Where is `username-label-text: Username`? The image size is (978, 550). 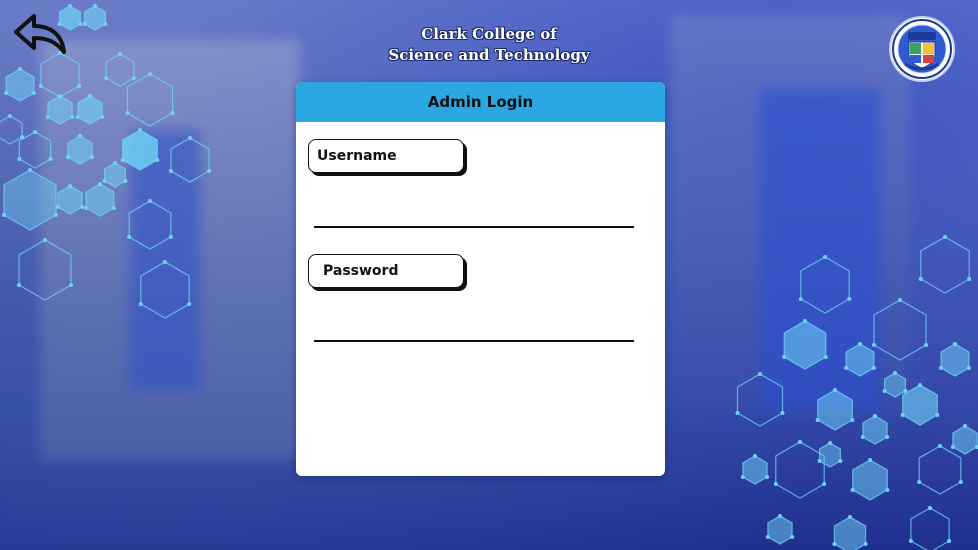 username-label-text: Username is located at coordinates (357, 156).